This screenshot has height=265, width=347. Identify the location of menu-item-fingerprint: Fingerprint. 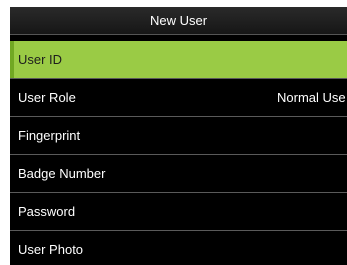
(178, 136).